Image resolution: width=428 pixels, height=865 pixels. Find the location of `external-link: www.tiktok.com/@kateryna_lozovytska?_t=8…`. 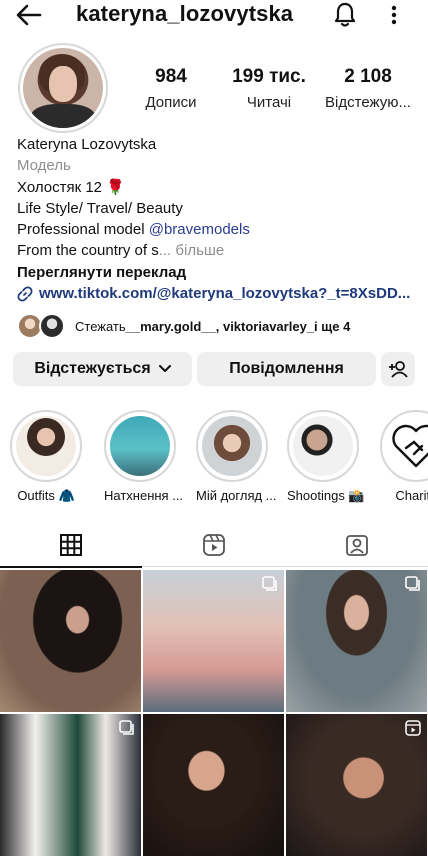

external-link: www.tiktok.com/@kateryna_lozovytska?_t=8… is located at coordinates (217, 293).